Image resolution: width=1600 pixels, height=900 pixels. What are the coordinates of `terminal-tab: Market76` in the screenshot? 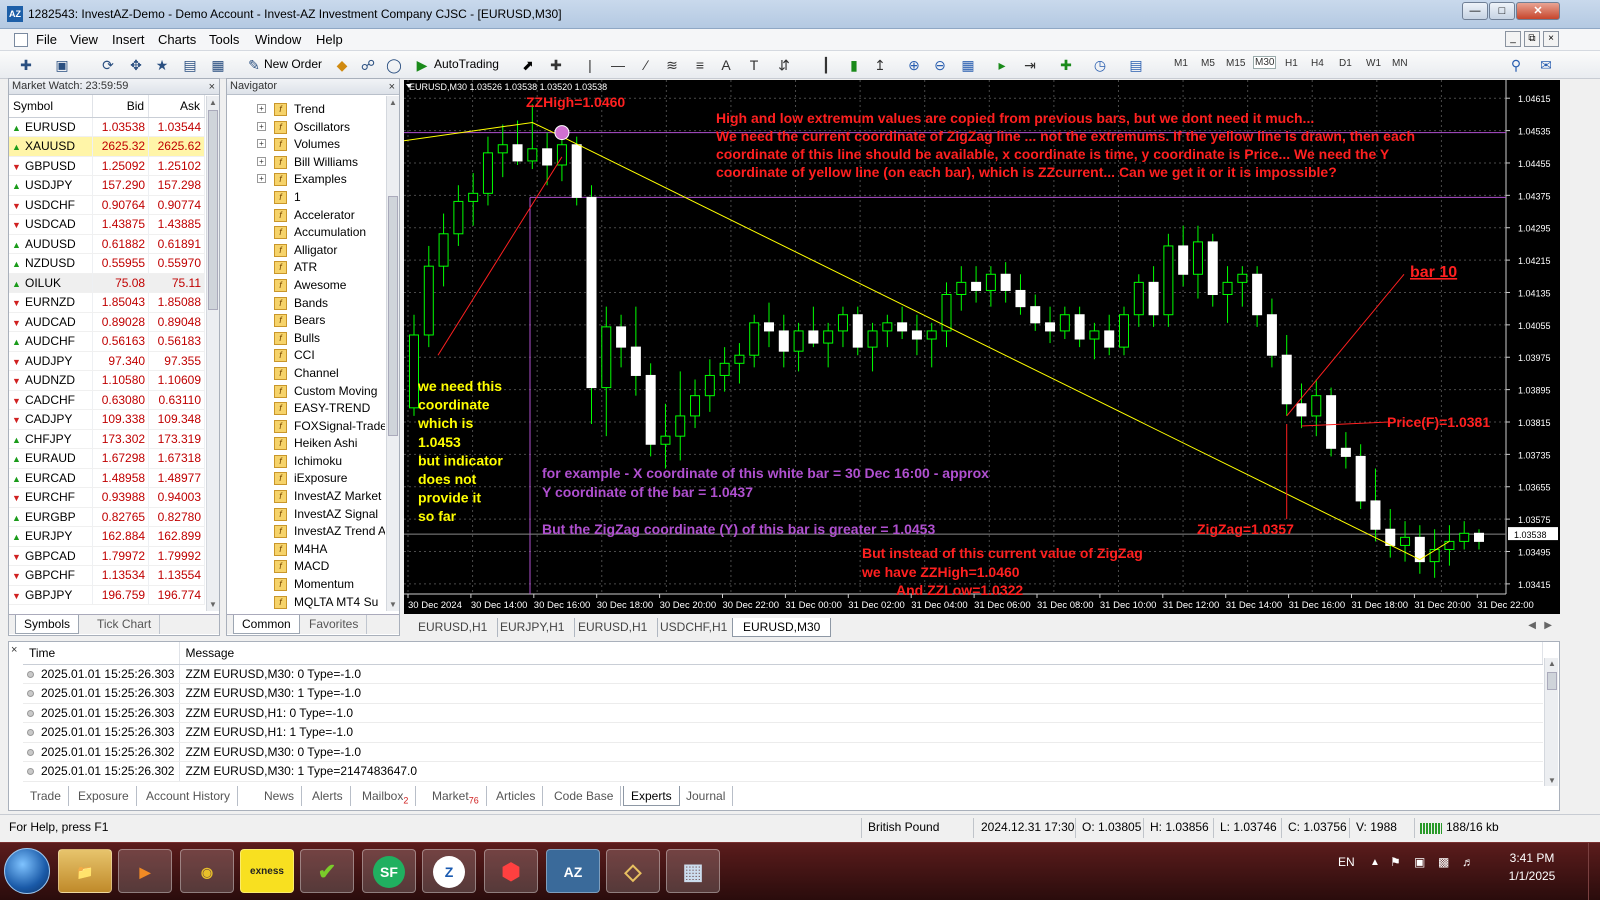 It's located at (456, 796).